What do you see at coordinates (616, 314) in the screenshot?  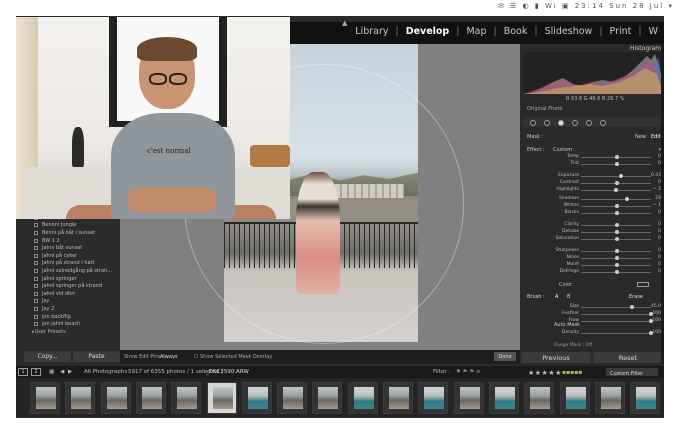 I see `feather-slider-track` at bounding box center [616, 314].